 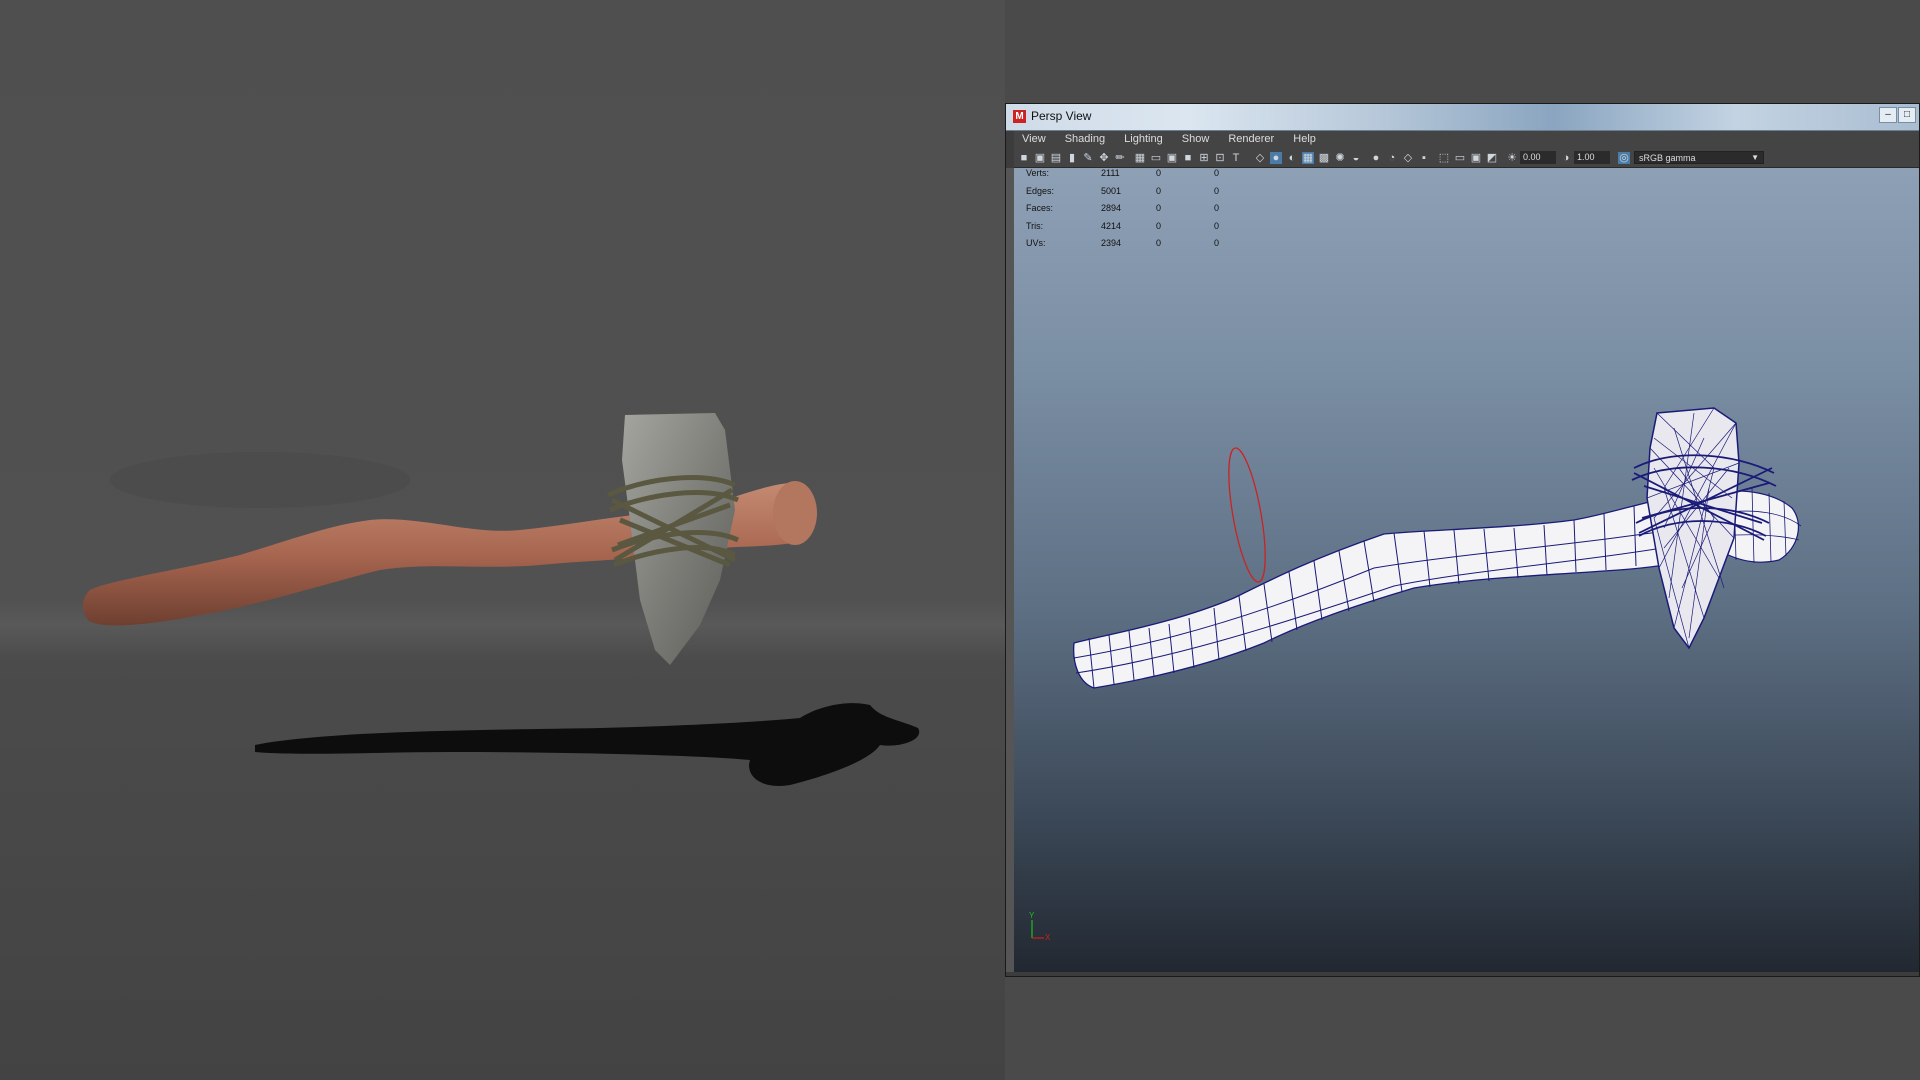 I want to click on menu-show: Show, so click(x=1196, y=139).